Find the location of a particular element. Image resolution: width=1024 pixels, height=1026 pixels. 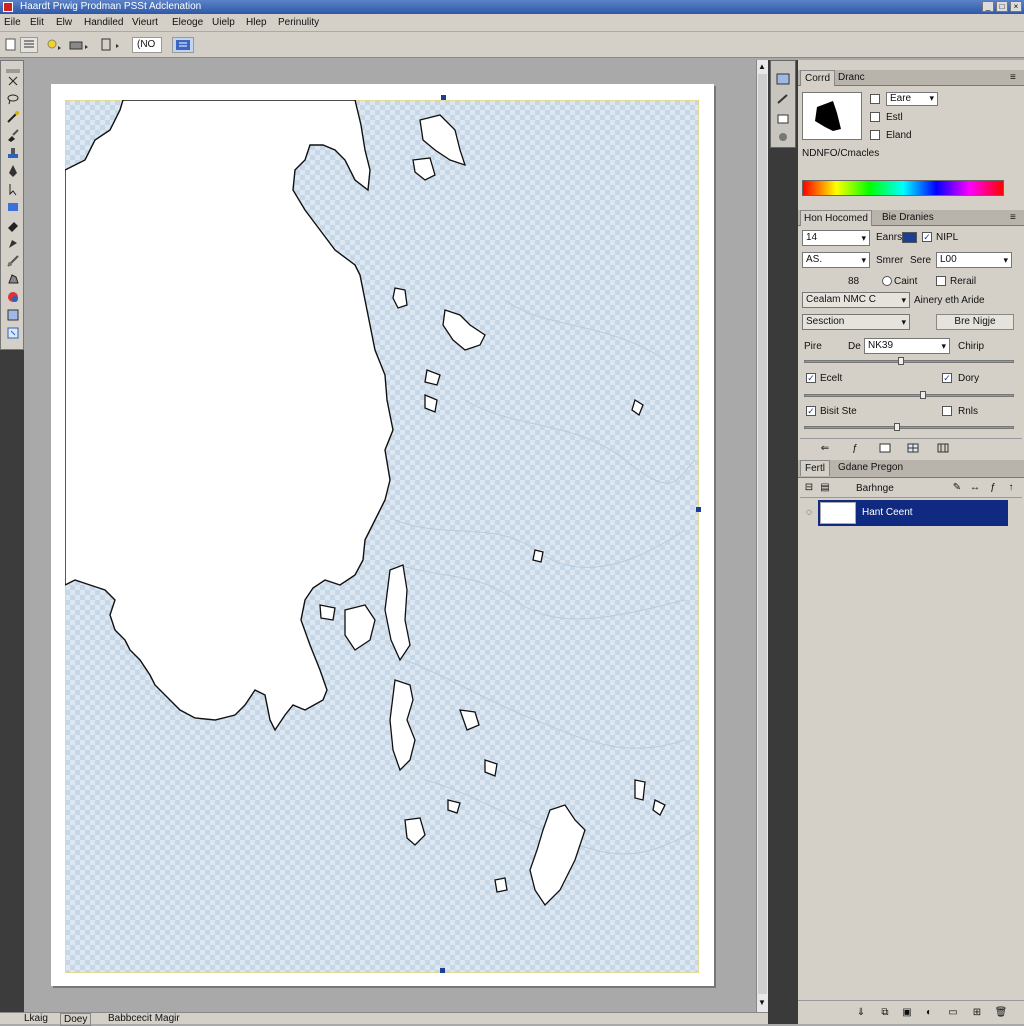

adjustment-layer-icon: ◐ is located at coordinates (929, 1013).